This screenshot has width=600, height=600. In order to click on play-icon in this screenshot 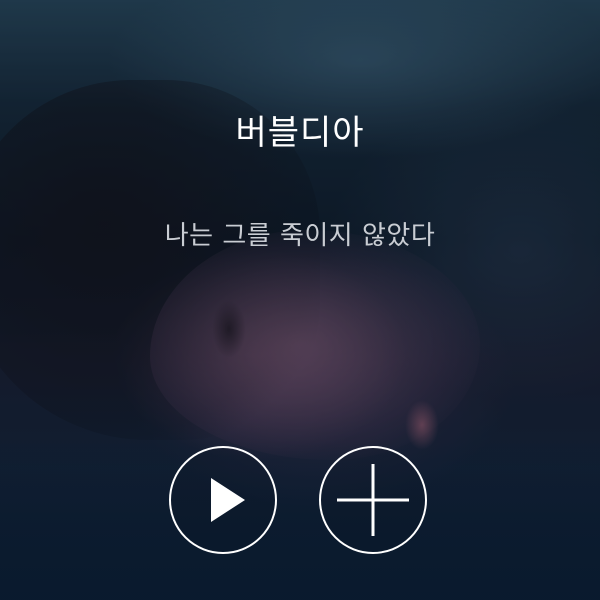, I will do `click(228, 500)`.